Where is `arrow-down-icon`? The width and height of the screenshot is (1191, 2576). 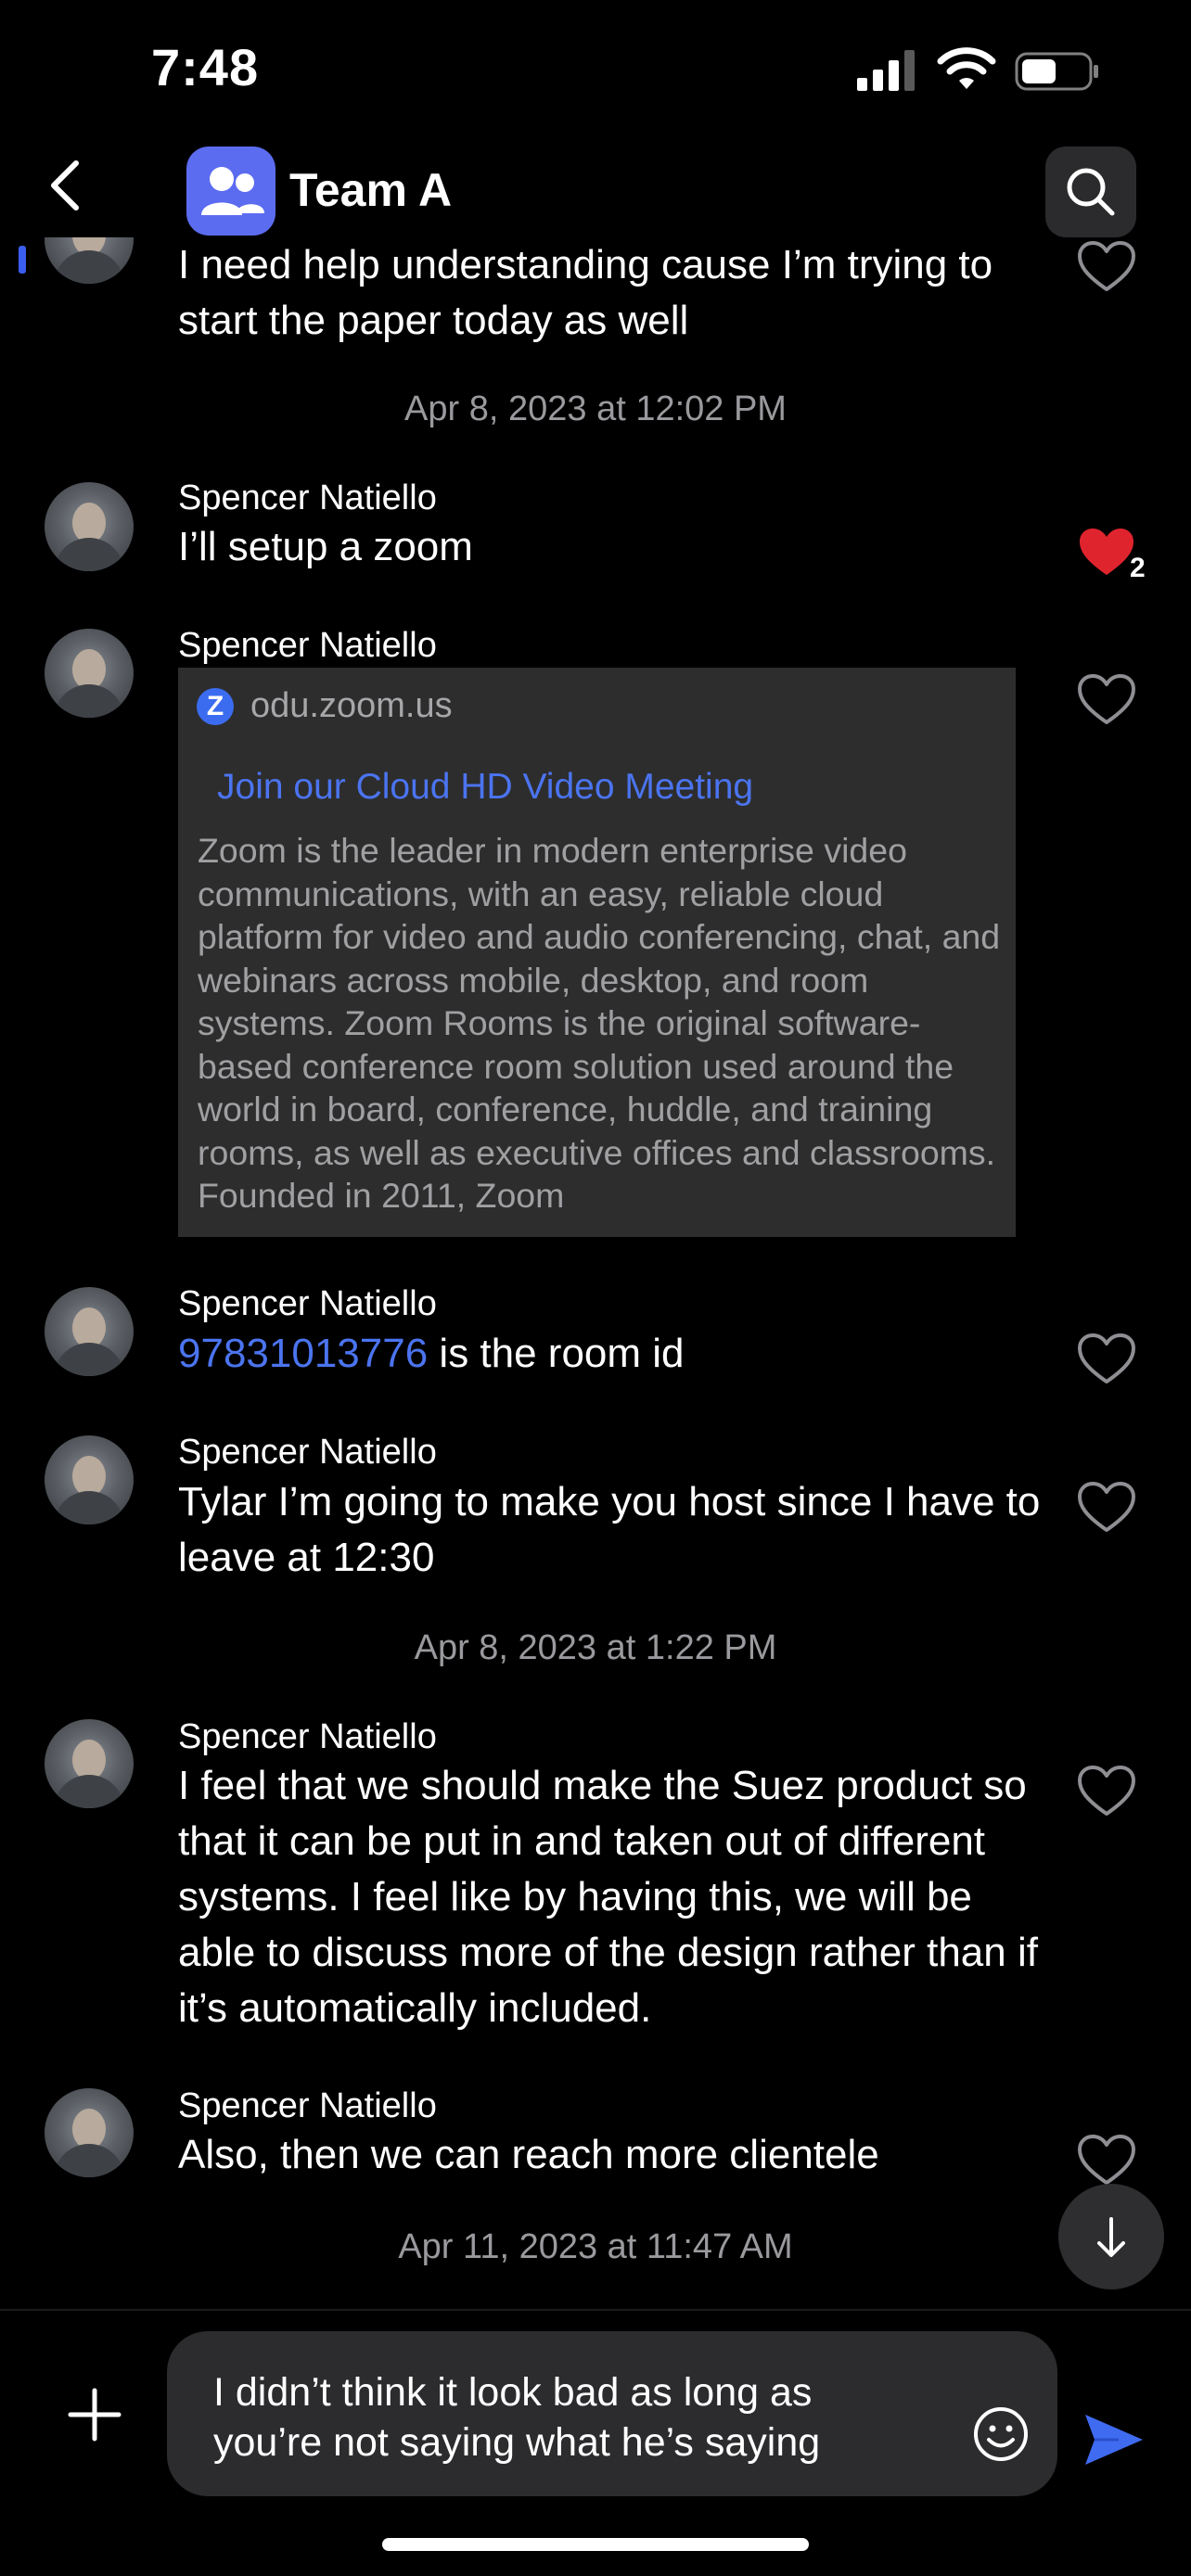
arrow-down-icon is located at coordinates (1111, 2237).